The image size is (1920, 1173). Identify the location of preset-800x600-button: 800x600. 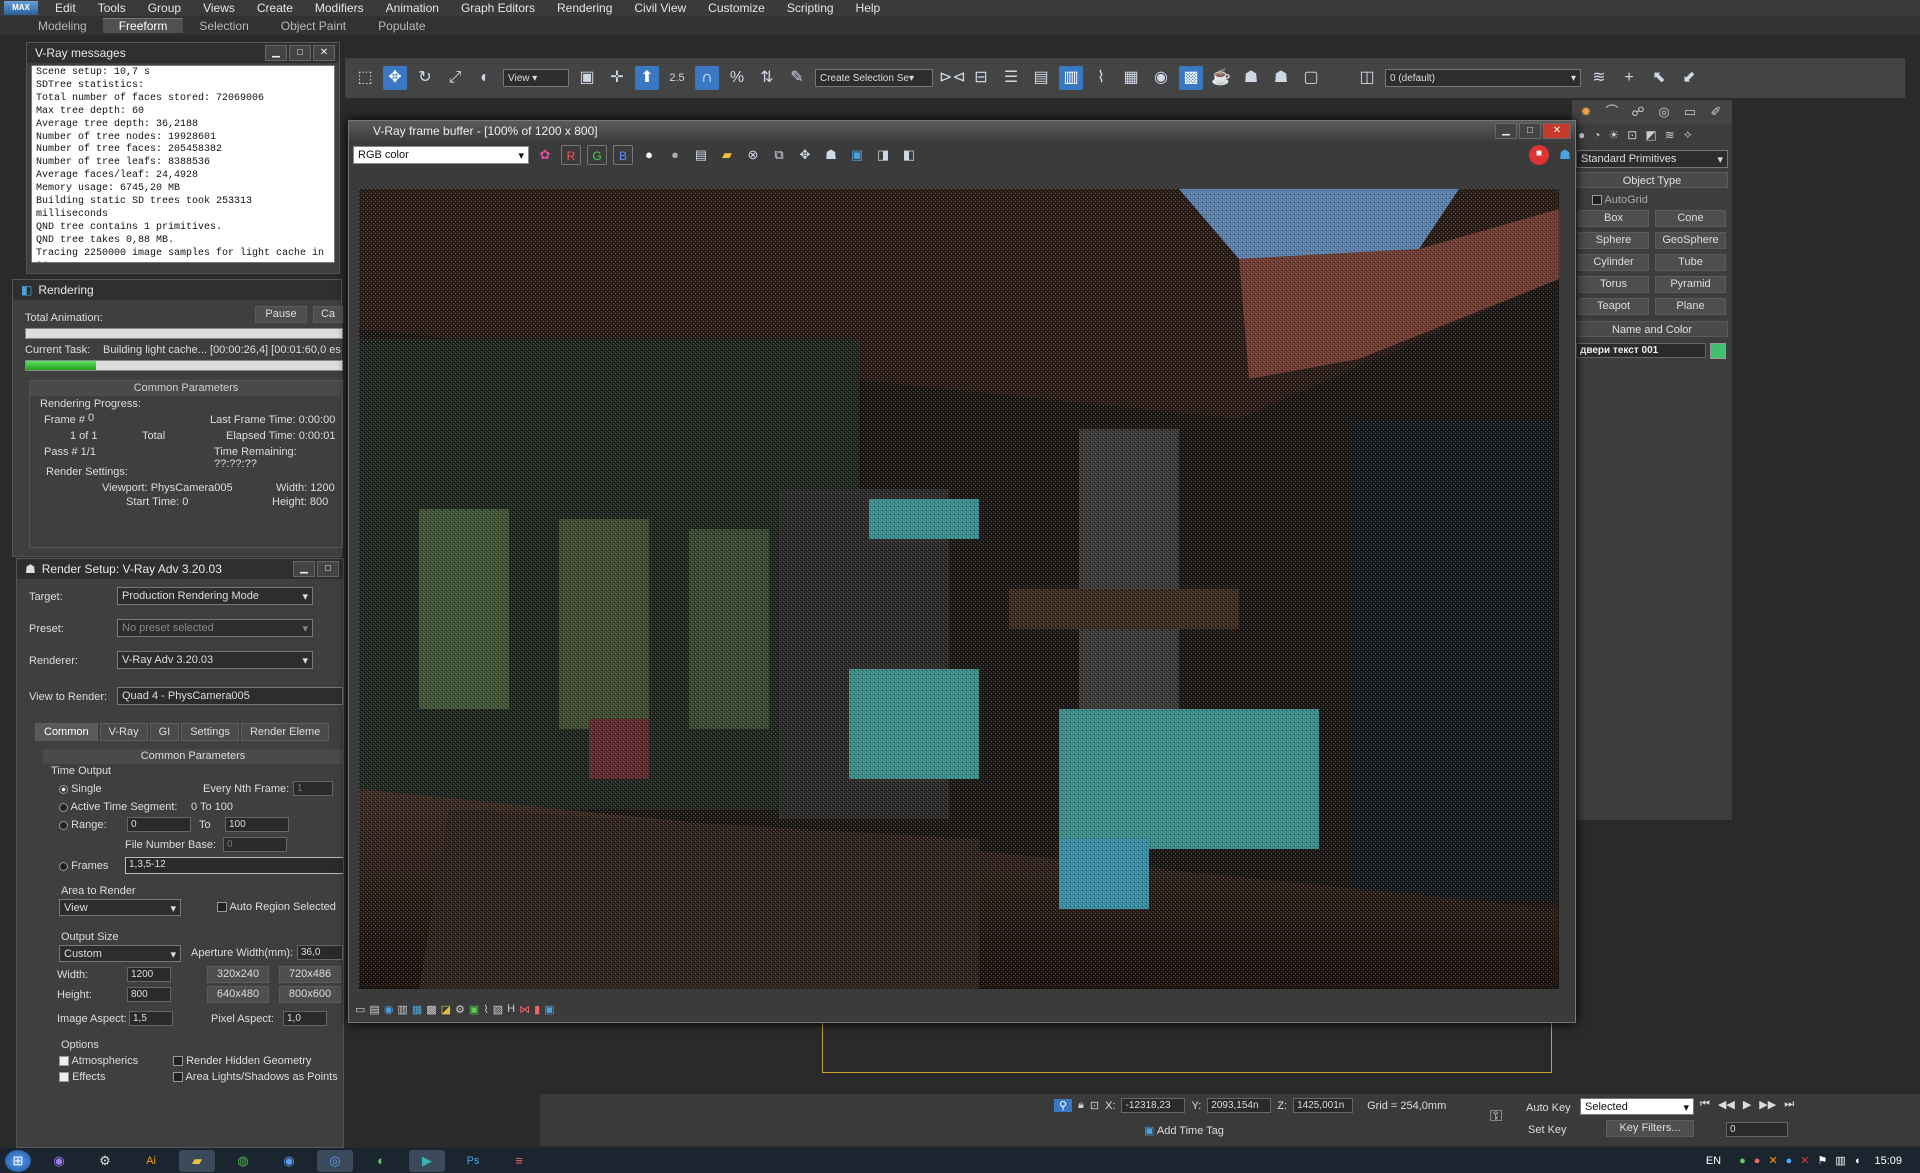
(310, 994).